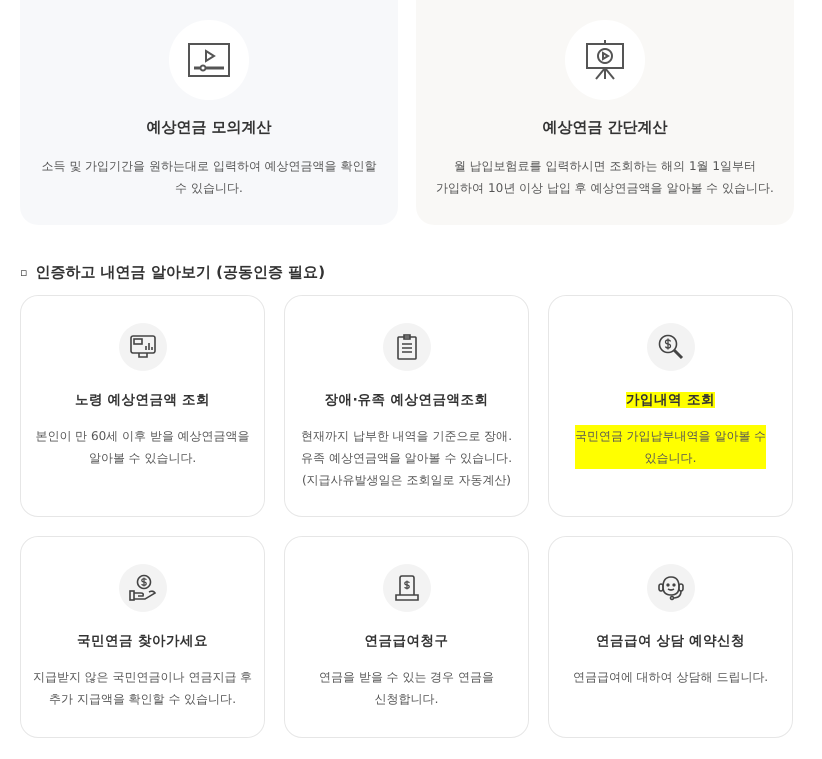  Describe the element at coordinates (671, 641) in the screenshot. I see `card-title: 연금급여 상담 예약신청` at that location.